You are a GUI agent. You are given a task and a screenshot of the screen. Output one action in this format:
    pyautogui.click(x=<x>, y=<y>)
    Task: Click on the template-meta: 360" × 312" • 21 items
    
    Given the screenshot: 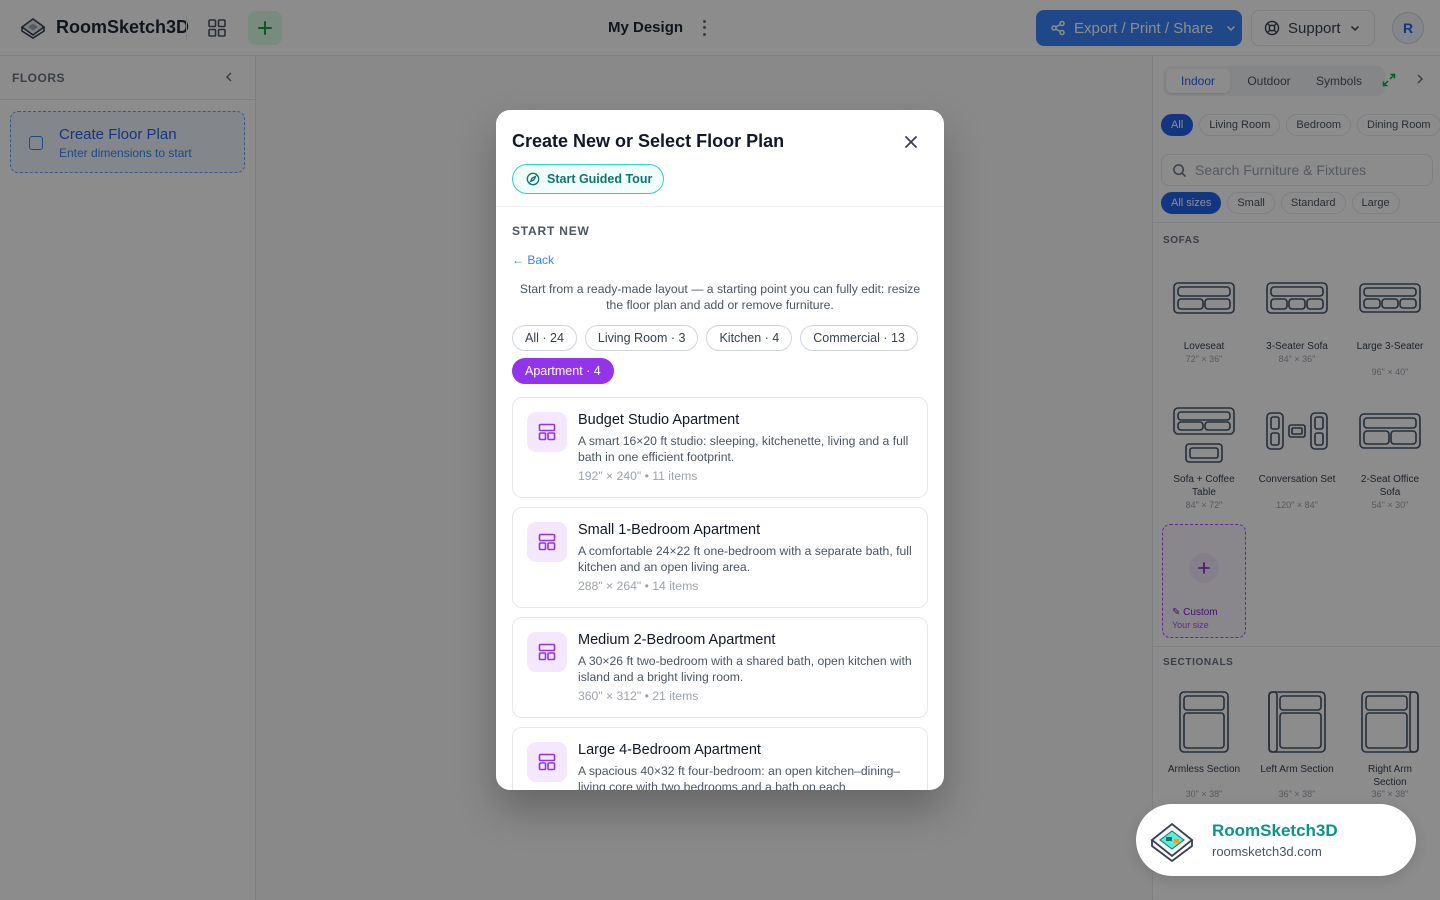 What is the action you would take?
    pyautogui.click(x=638, y=696)
    